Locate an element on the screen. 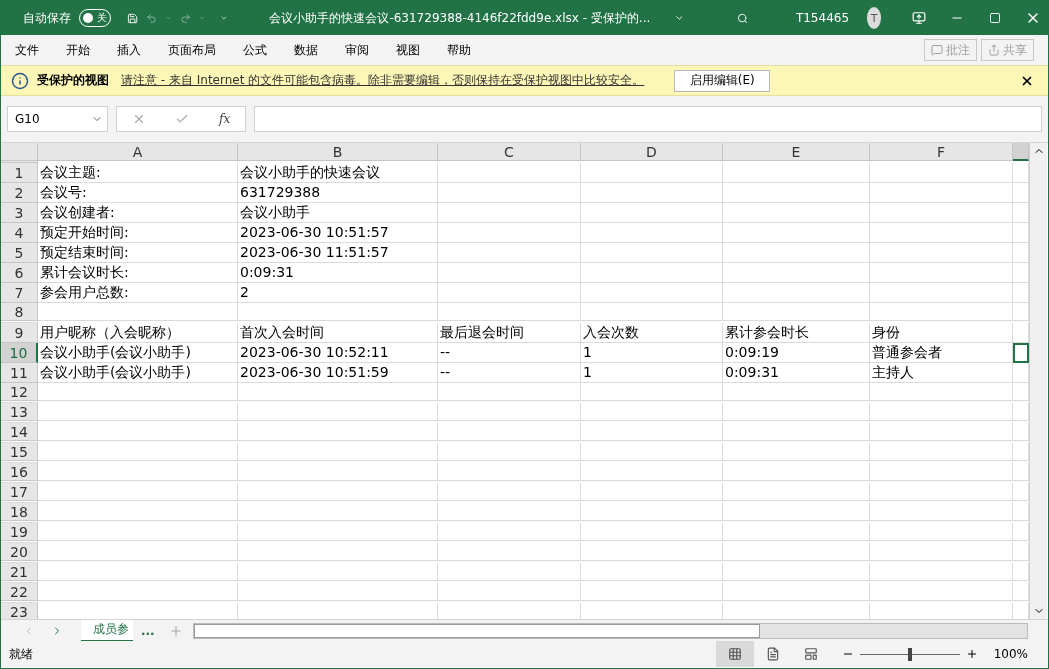  row-header: 17 is located at coordinates (19, 492).